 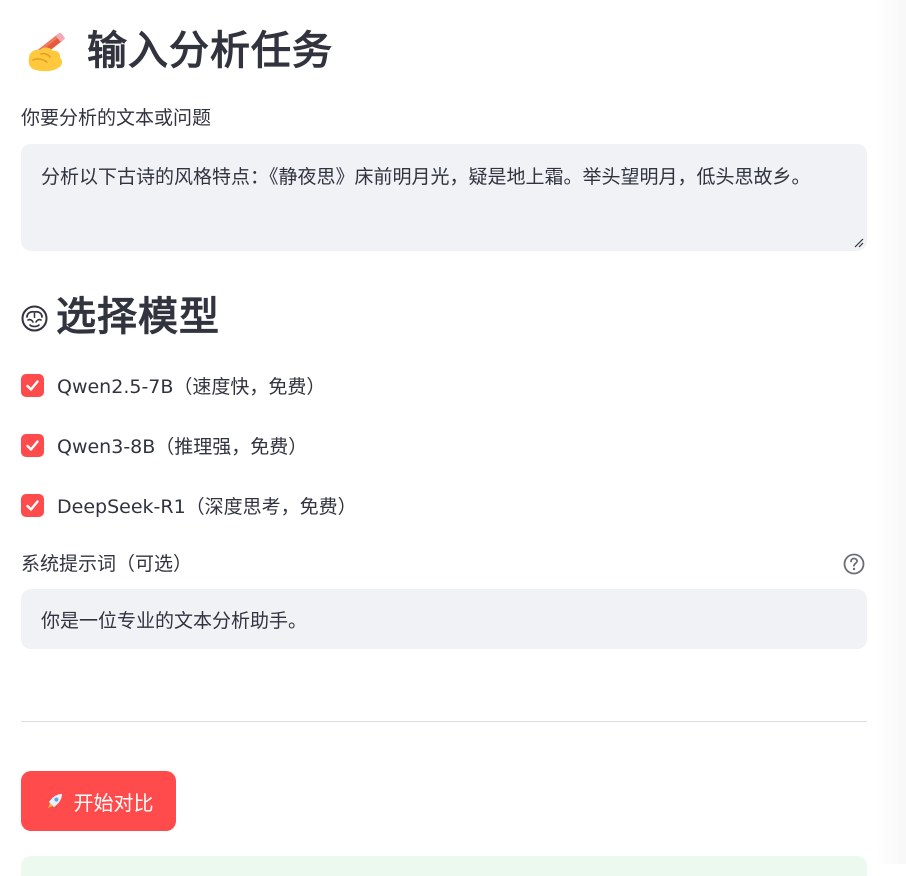 I want to click on system-prompt-label: 系统提示词（可选）, so click(x=107, y=564).